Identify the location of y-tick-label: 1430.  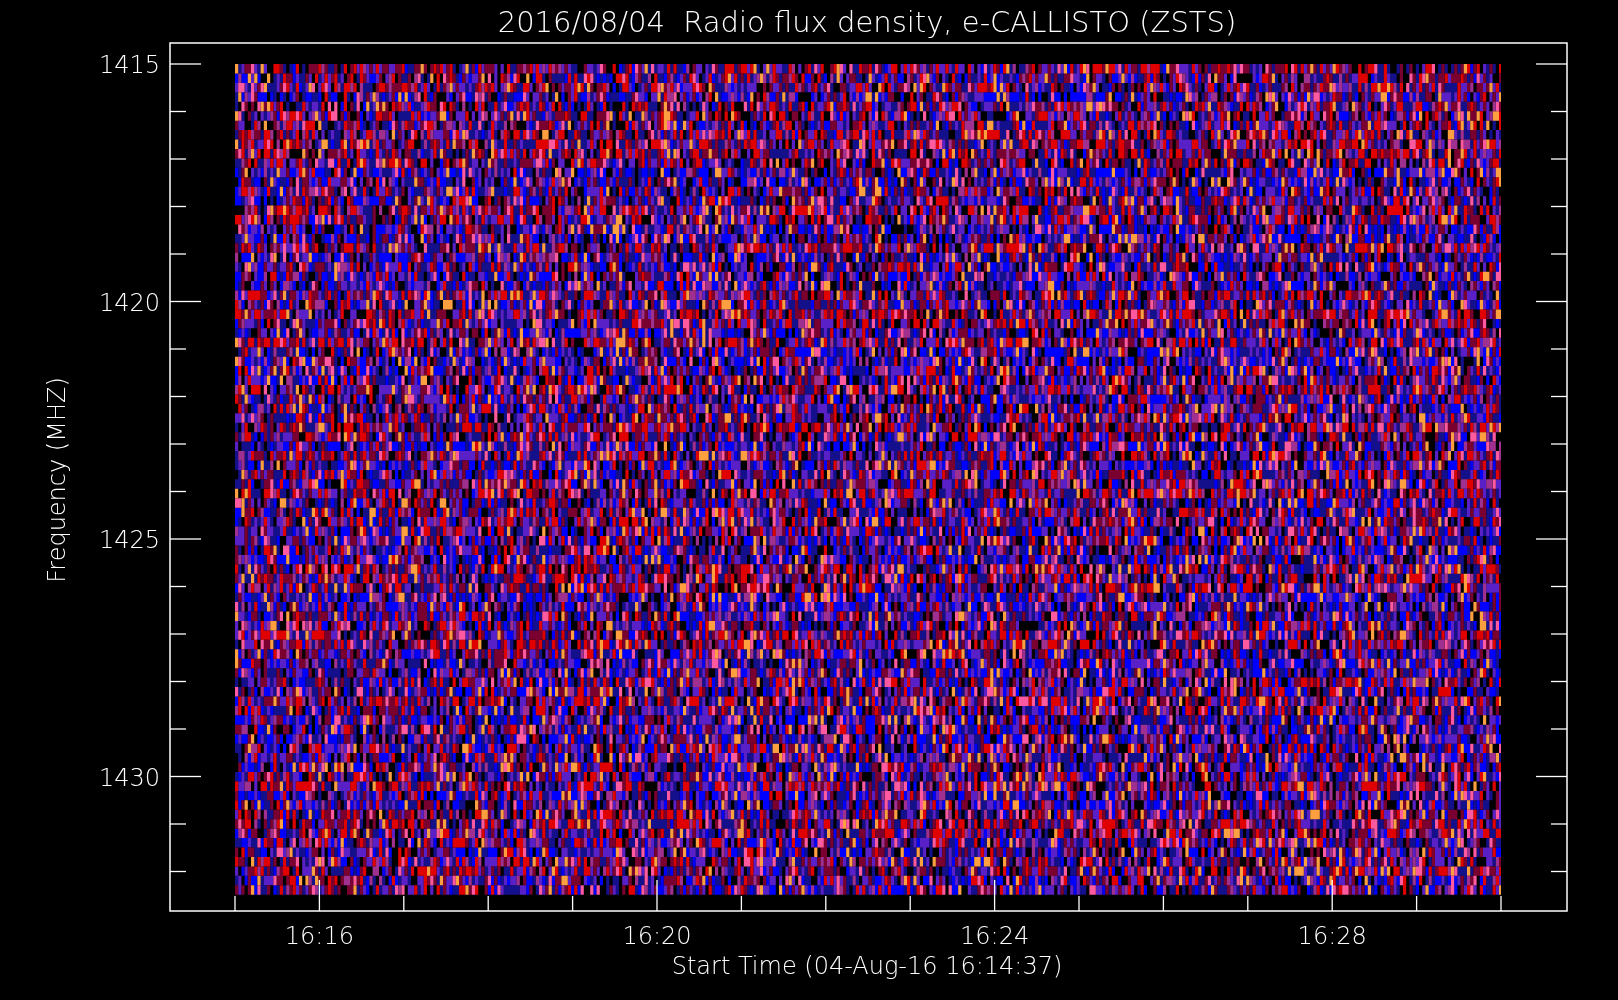
(129, 777).